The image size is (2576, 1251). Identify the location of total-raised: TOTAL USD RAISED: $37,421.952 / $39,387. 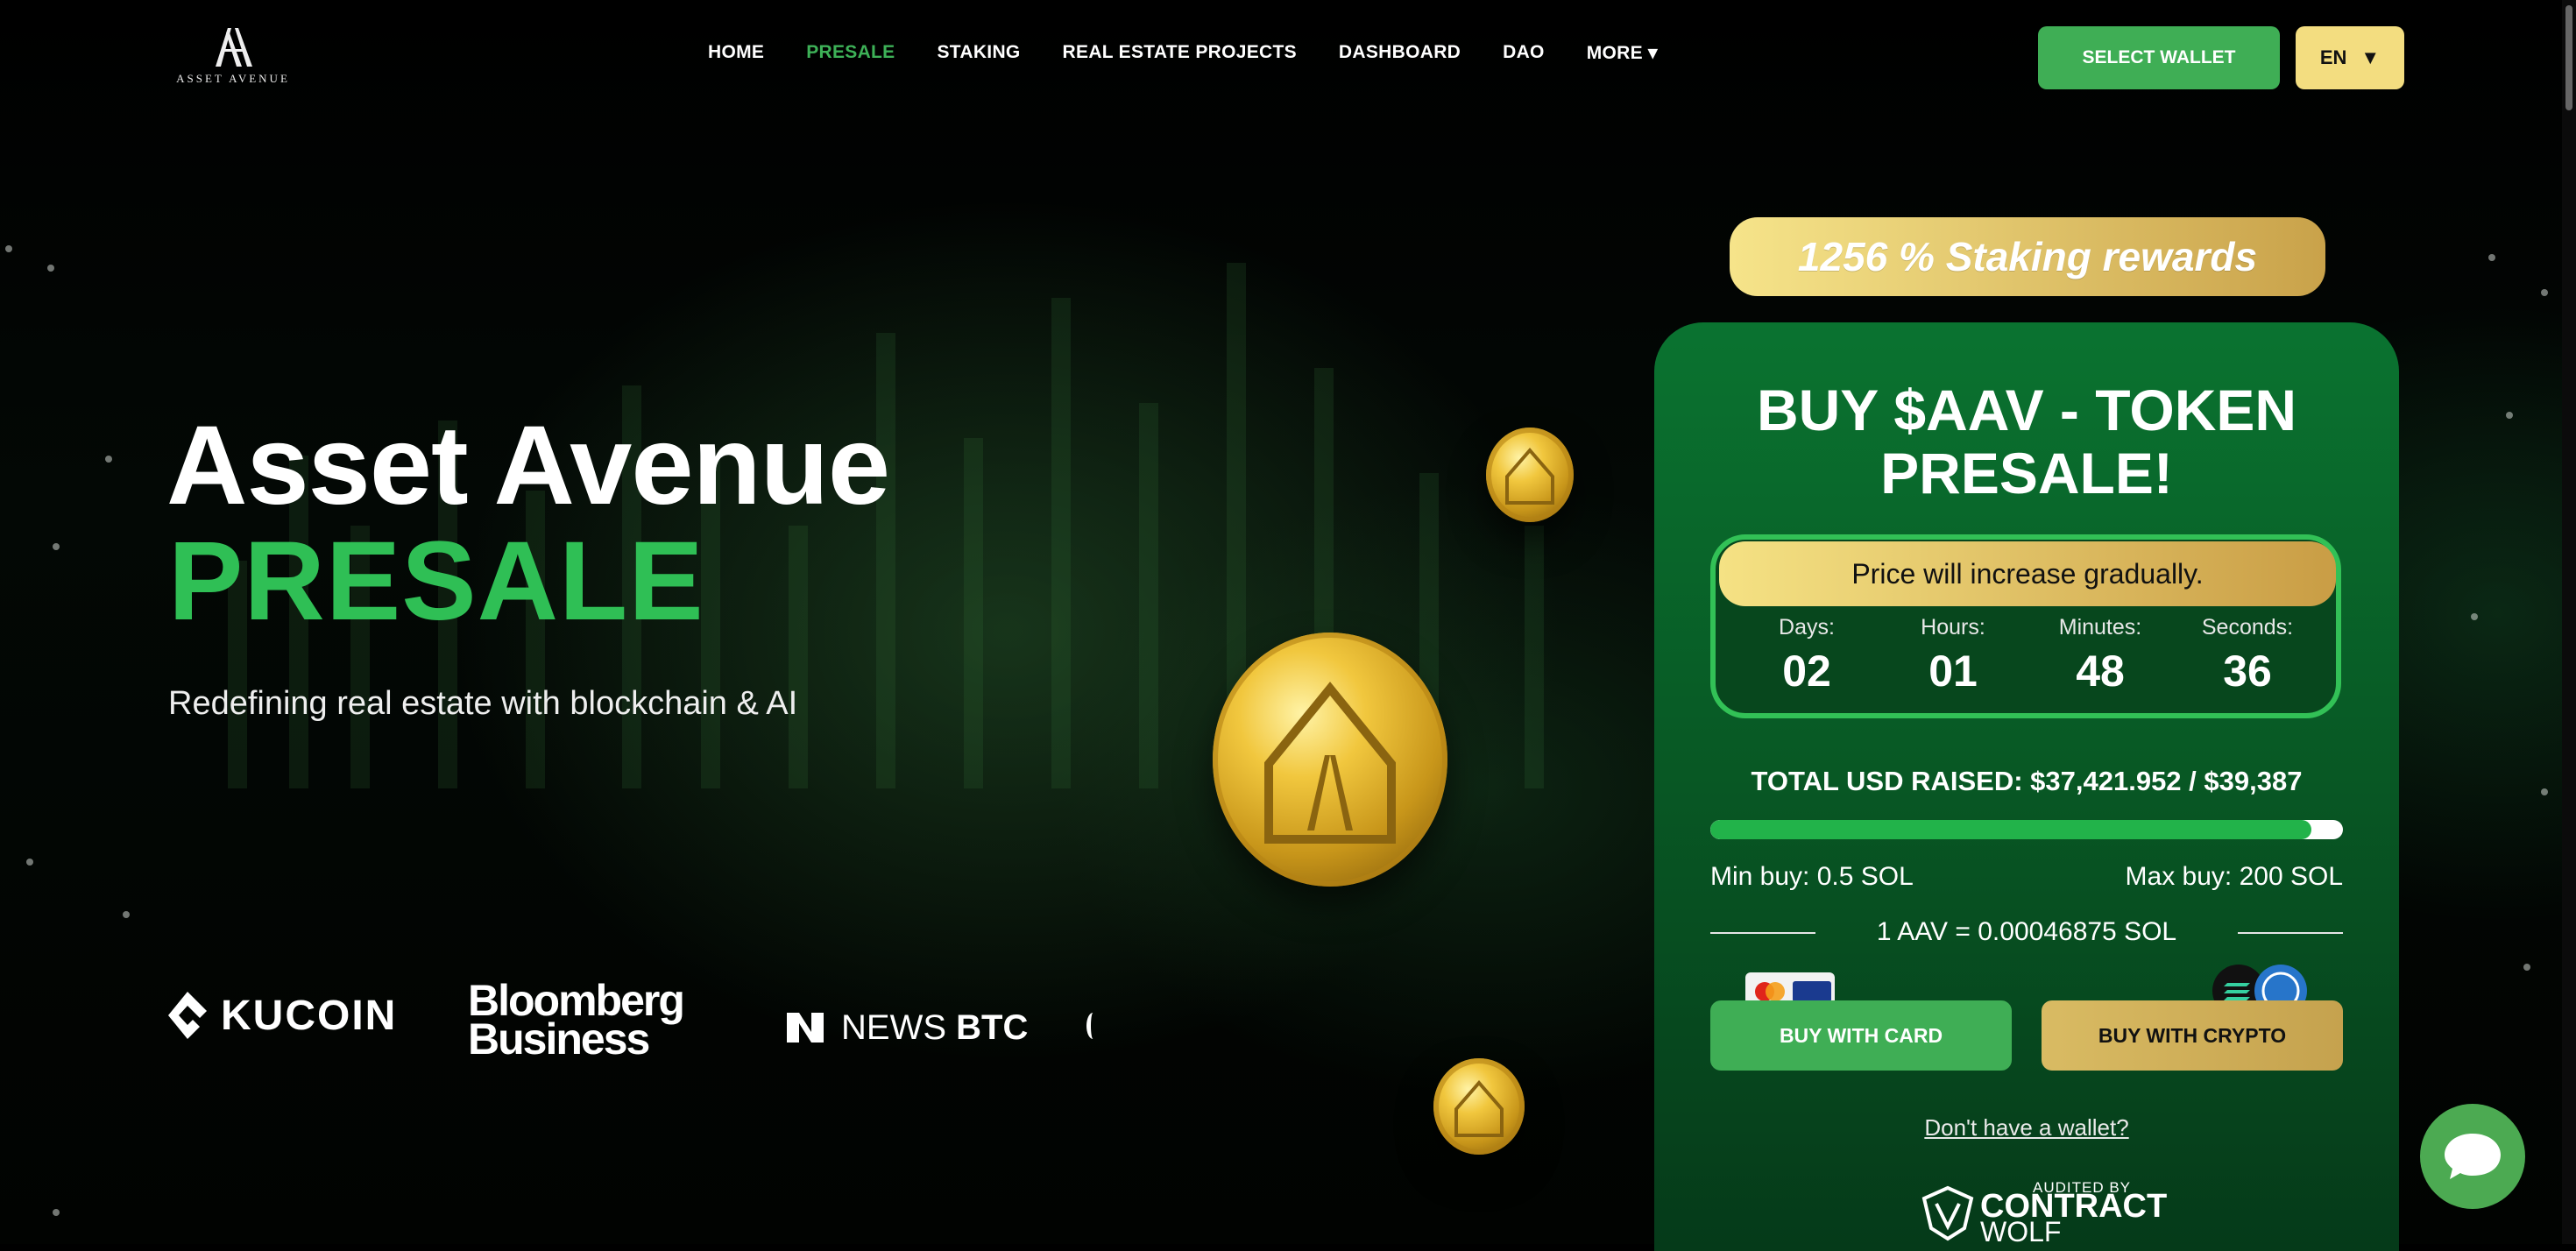
(2027, 781).